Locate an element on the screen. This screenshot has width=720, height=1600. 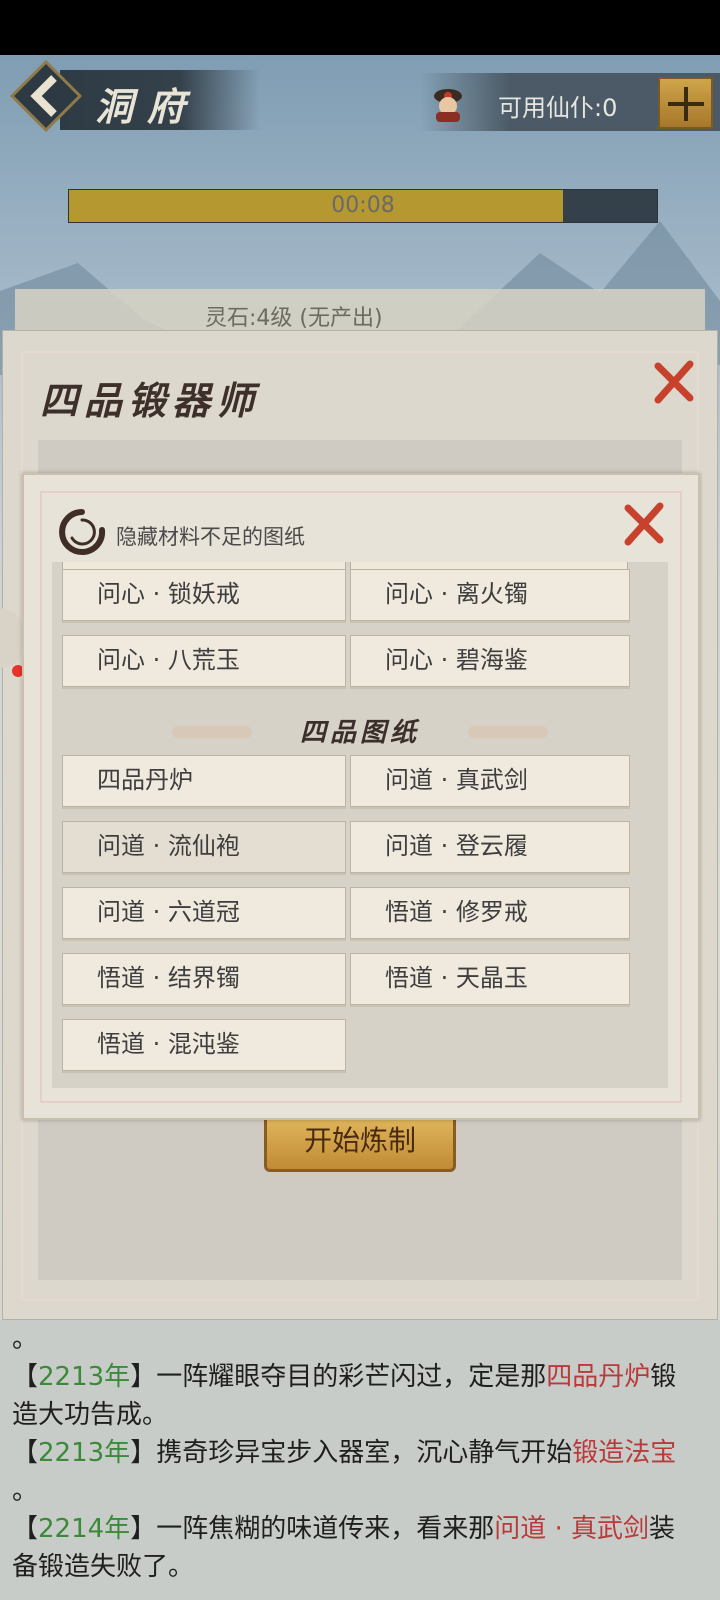
log-text: 锻 is located at coordinates (663, 1377).